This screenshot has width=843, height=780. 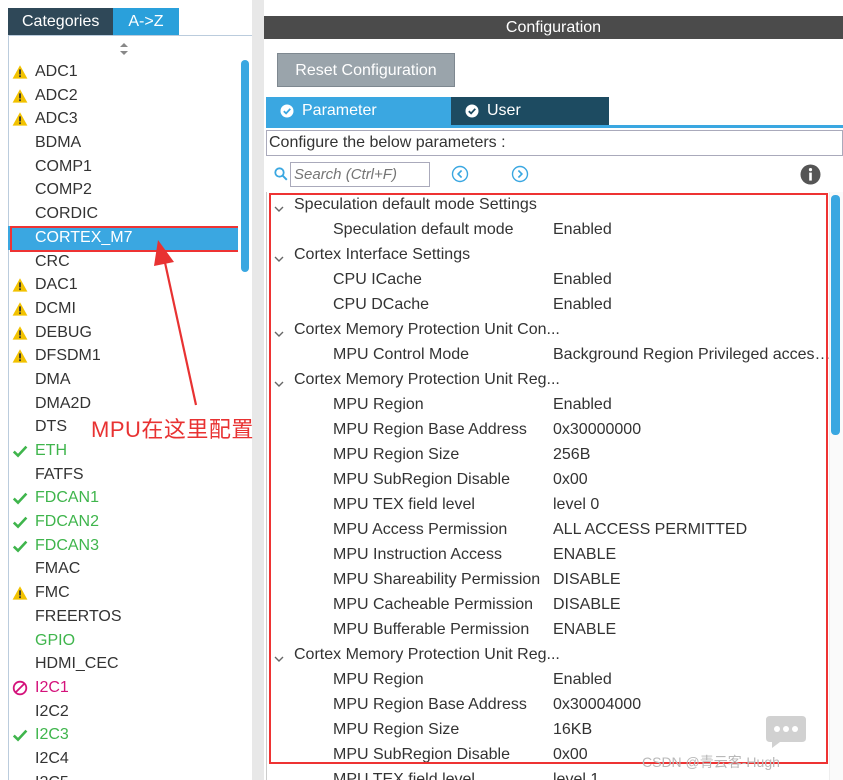 What do you see at coordinates (123, 641) in the screenshot?
I see `category-item-gpio: GPIO` at bounding box center [123, 641].